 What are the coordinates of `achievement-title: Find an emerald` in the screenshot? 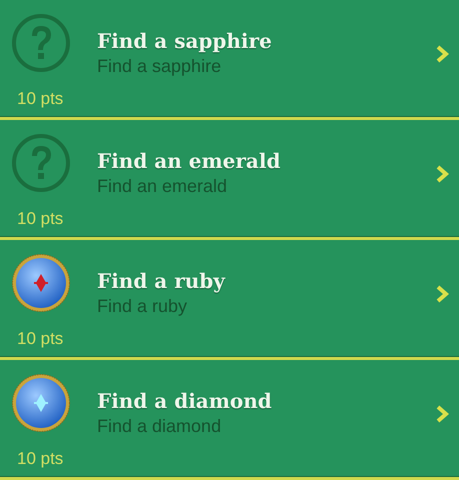 It's located at (188, 161).